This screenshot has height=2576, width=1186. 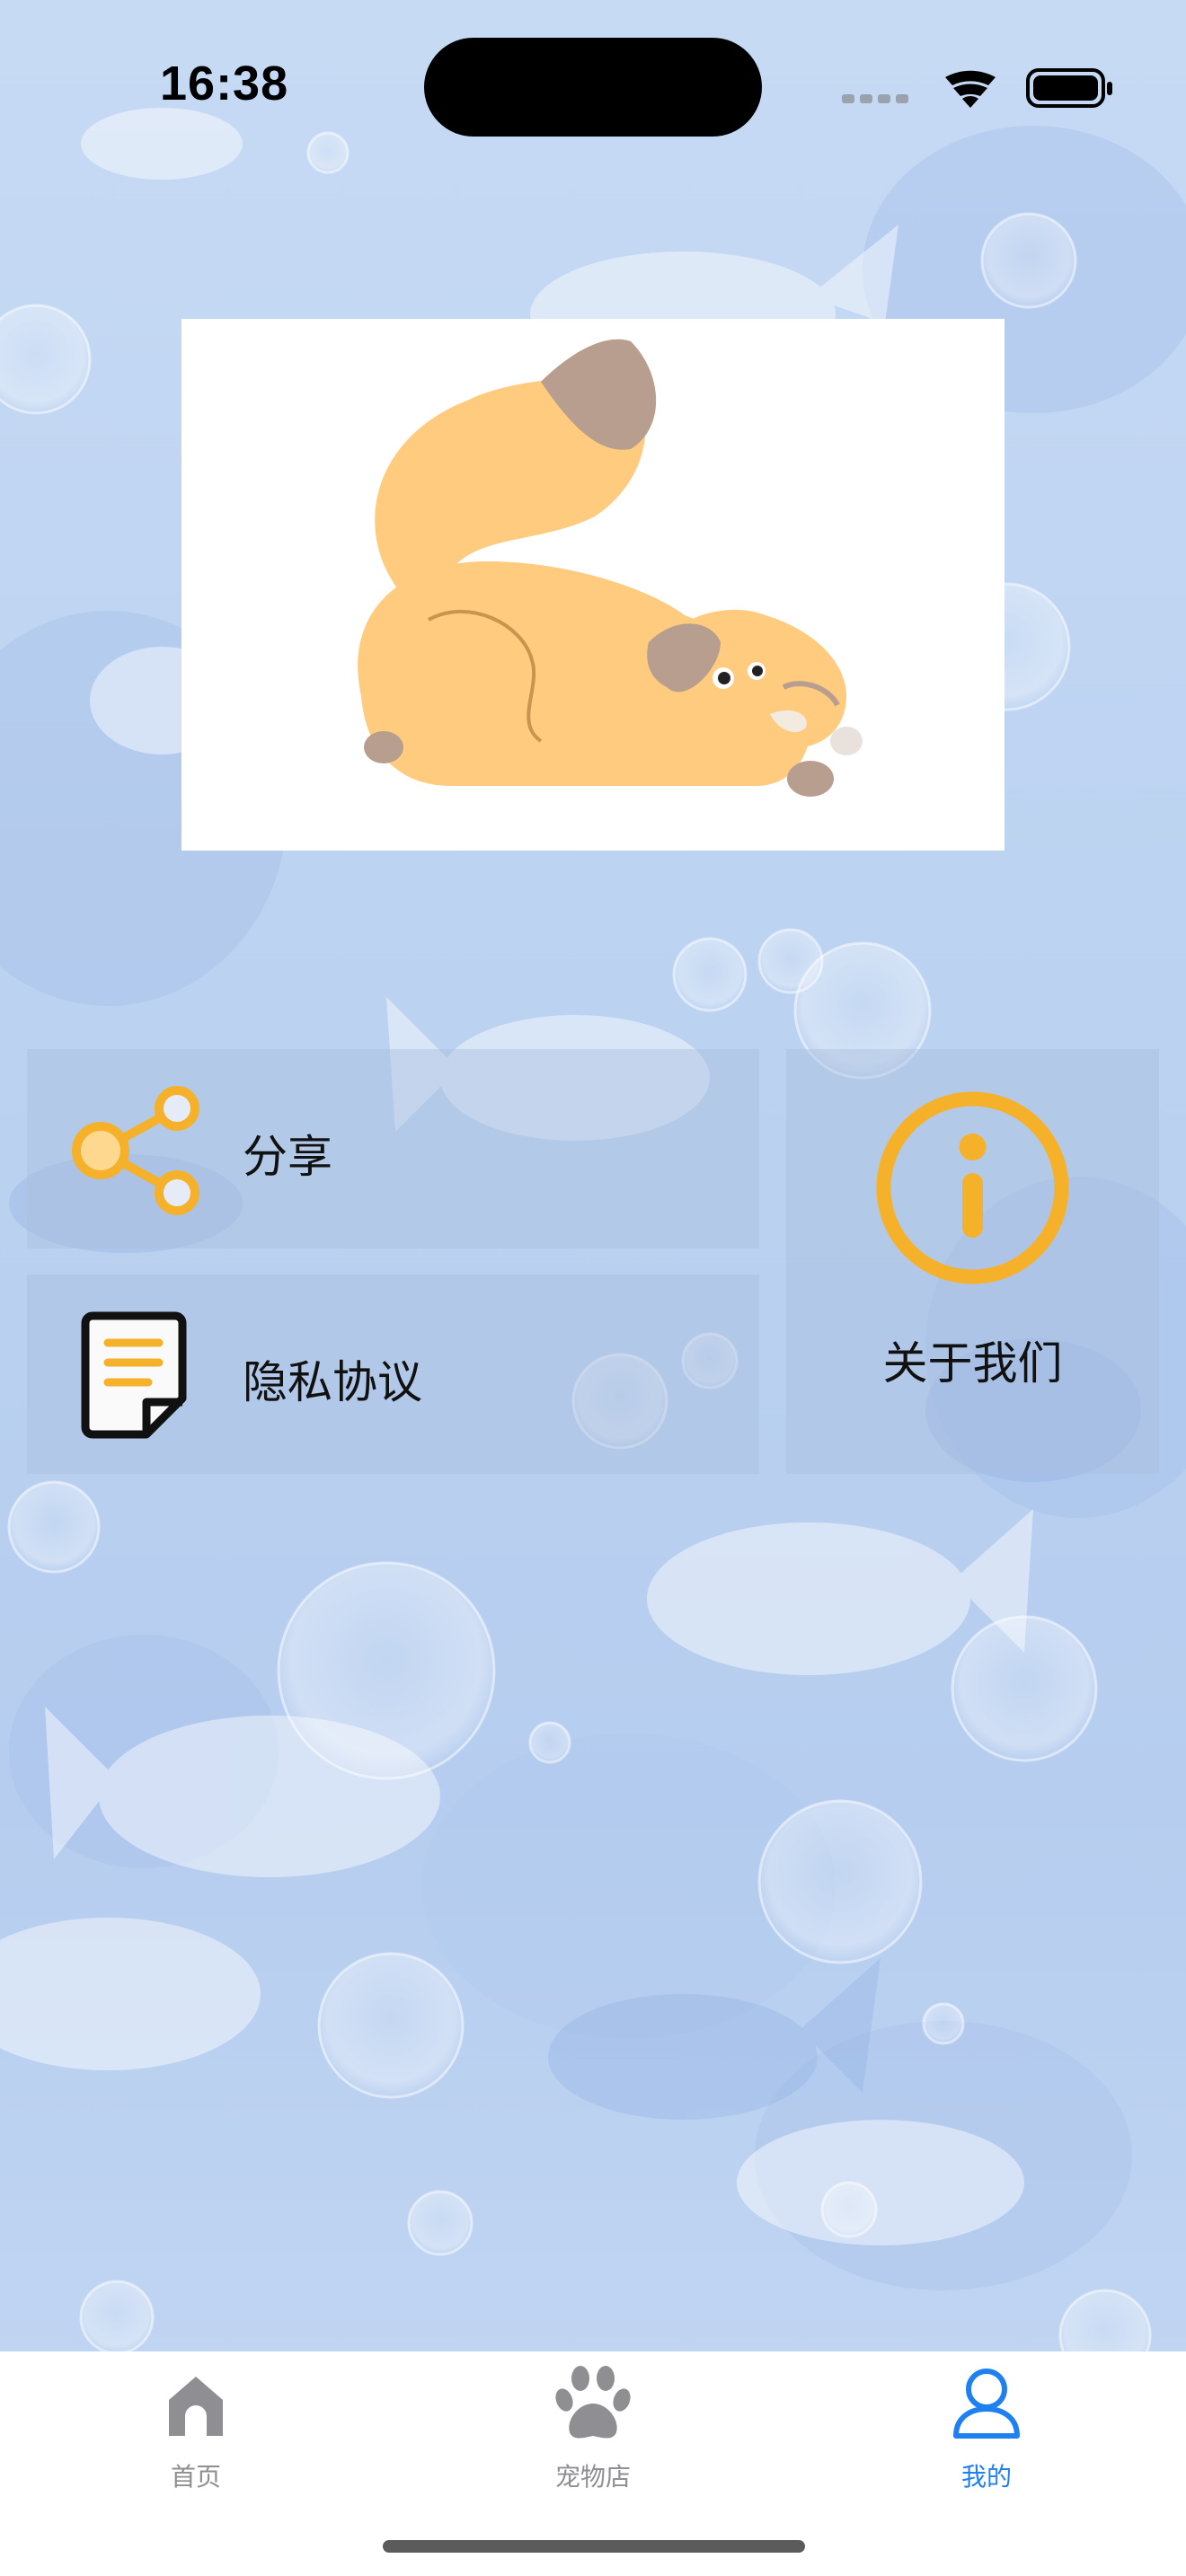 I want to click on privacy-policy-label: 隐私协议, so click(x=332, y=1382).